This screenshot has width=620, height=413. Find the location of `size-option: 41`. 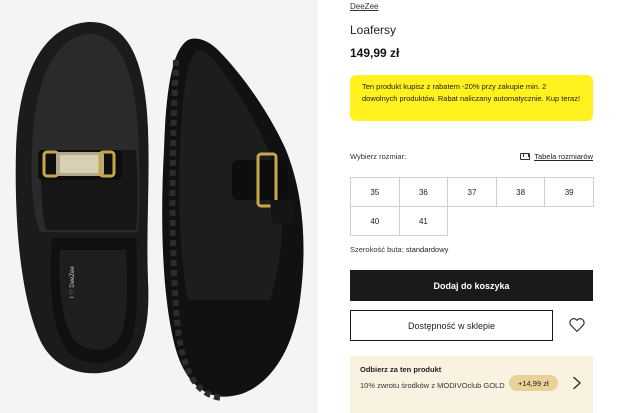

size-option: 41 is located at coordinates (423, 221).